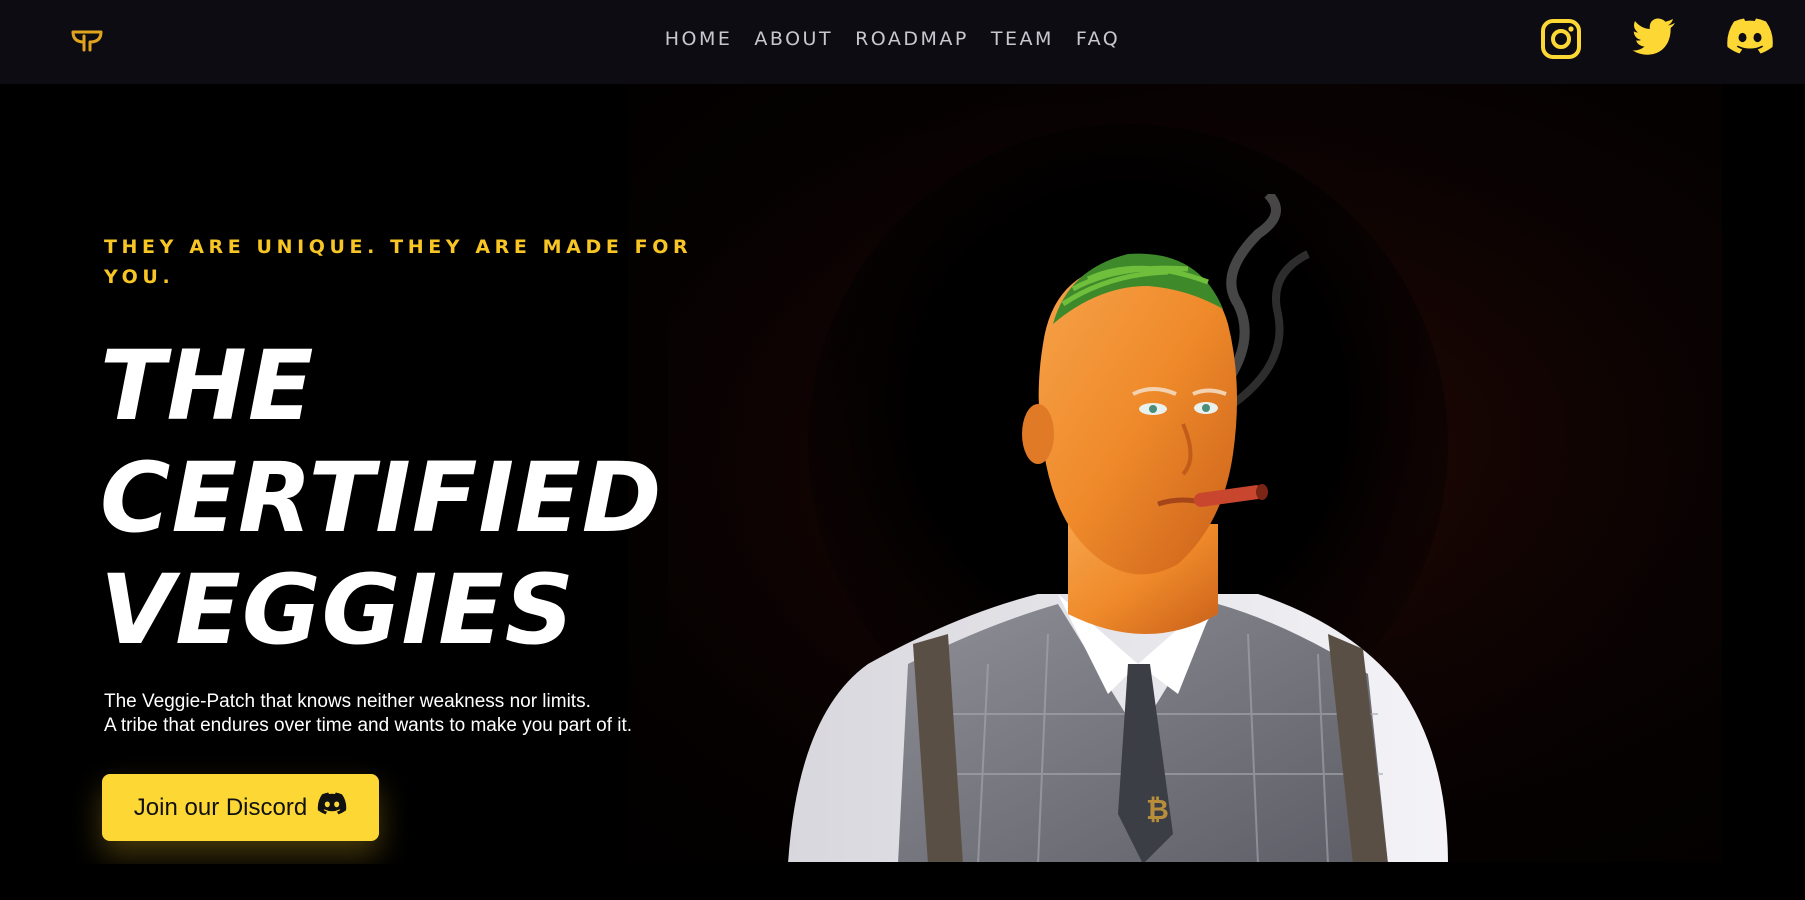 The width and height of the screenshot is (1805, 900). I want to click on top-navigation: HOME ABOUT ROADMAP TEAM FAQ, so click(902, 42).